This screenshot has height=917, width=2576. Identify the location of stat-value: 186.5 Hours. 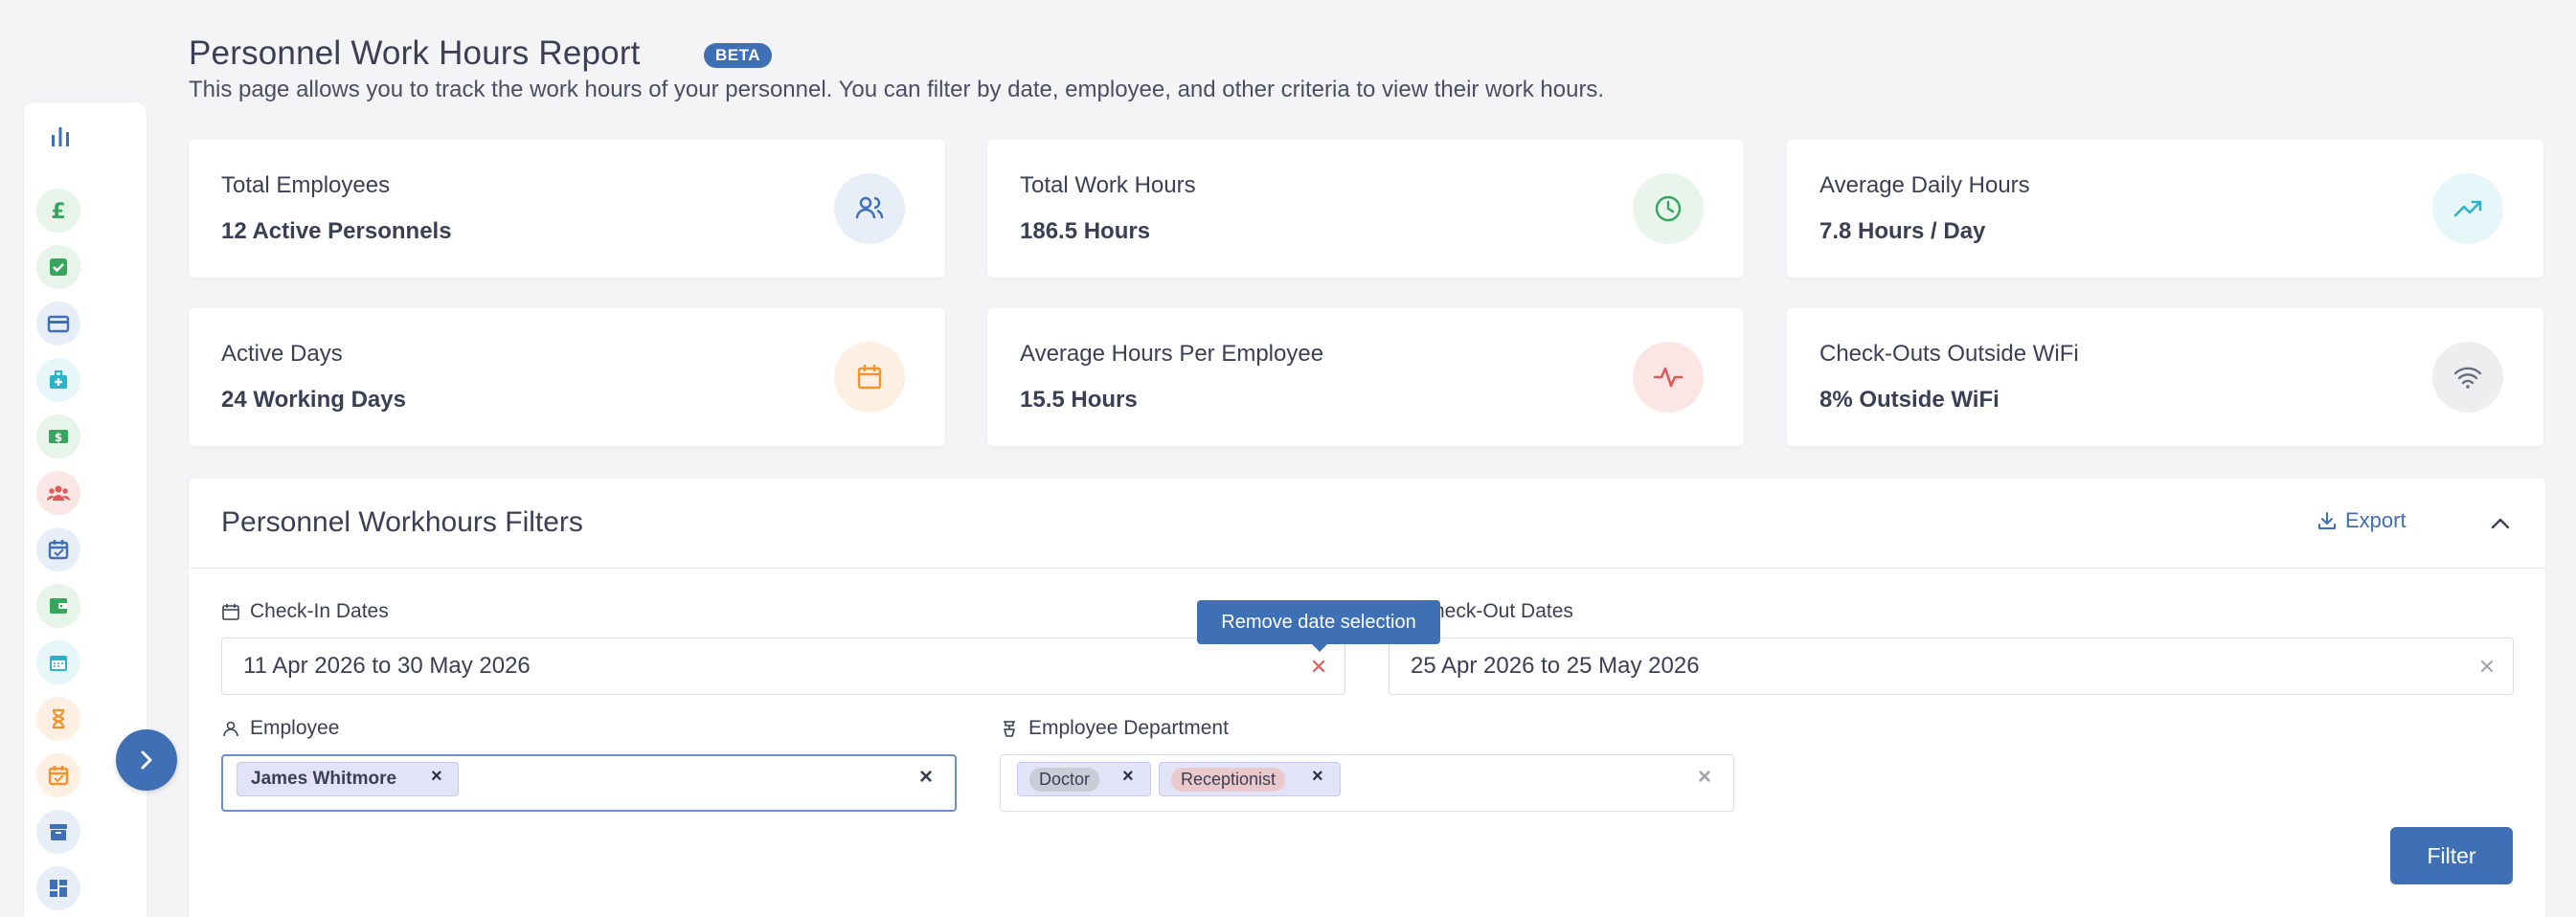
(1085, 231).